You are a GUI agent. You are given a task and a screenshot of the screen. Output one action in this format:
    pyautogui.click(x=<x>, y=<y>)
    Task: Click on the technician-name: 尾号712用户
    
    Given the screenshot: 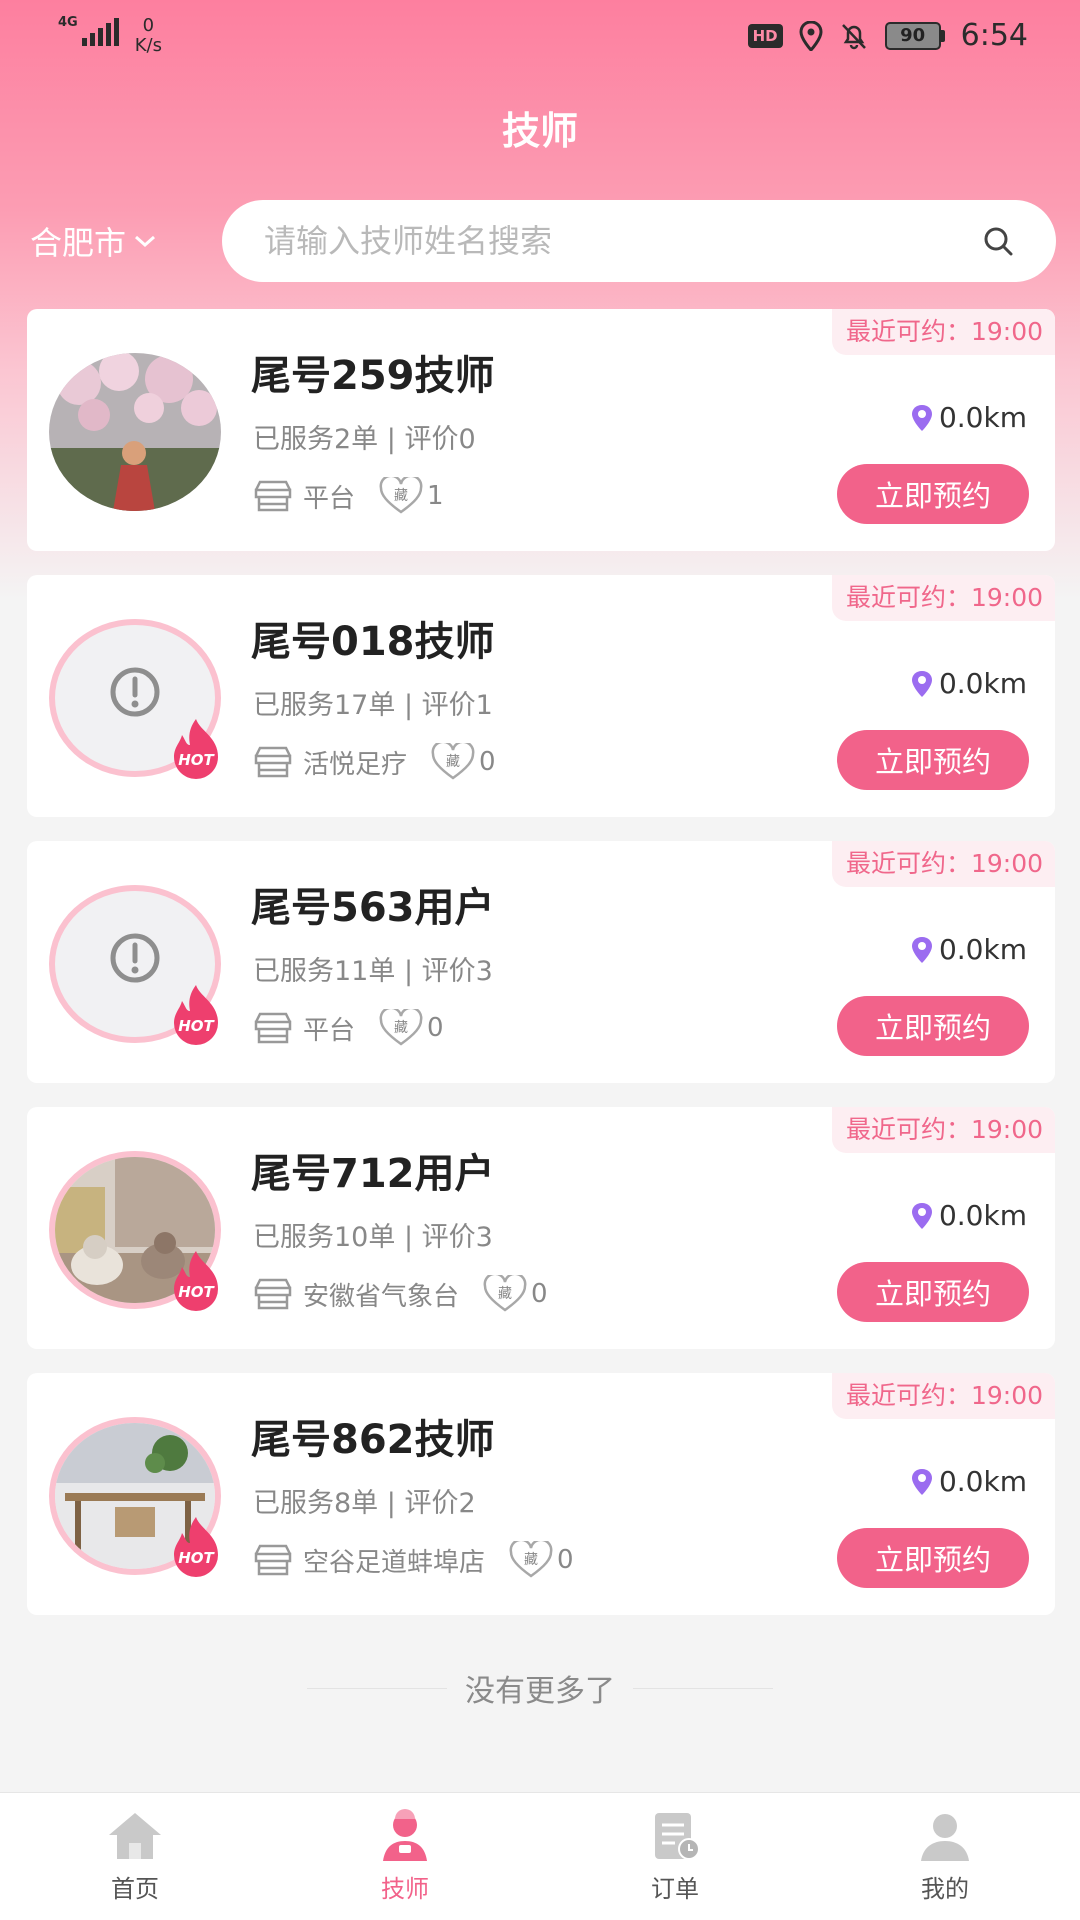 What is the action you would take?
    pyautogui.click(x=373, y=1174)
    